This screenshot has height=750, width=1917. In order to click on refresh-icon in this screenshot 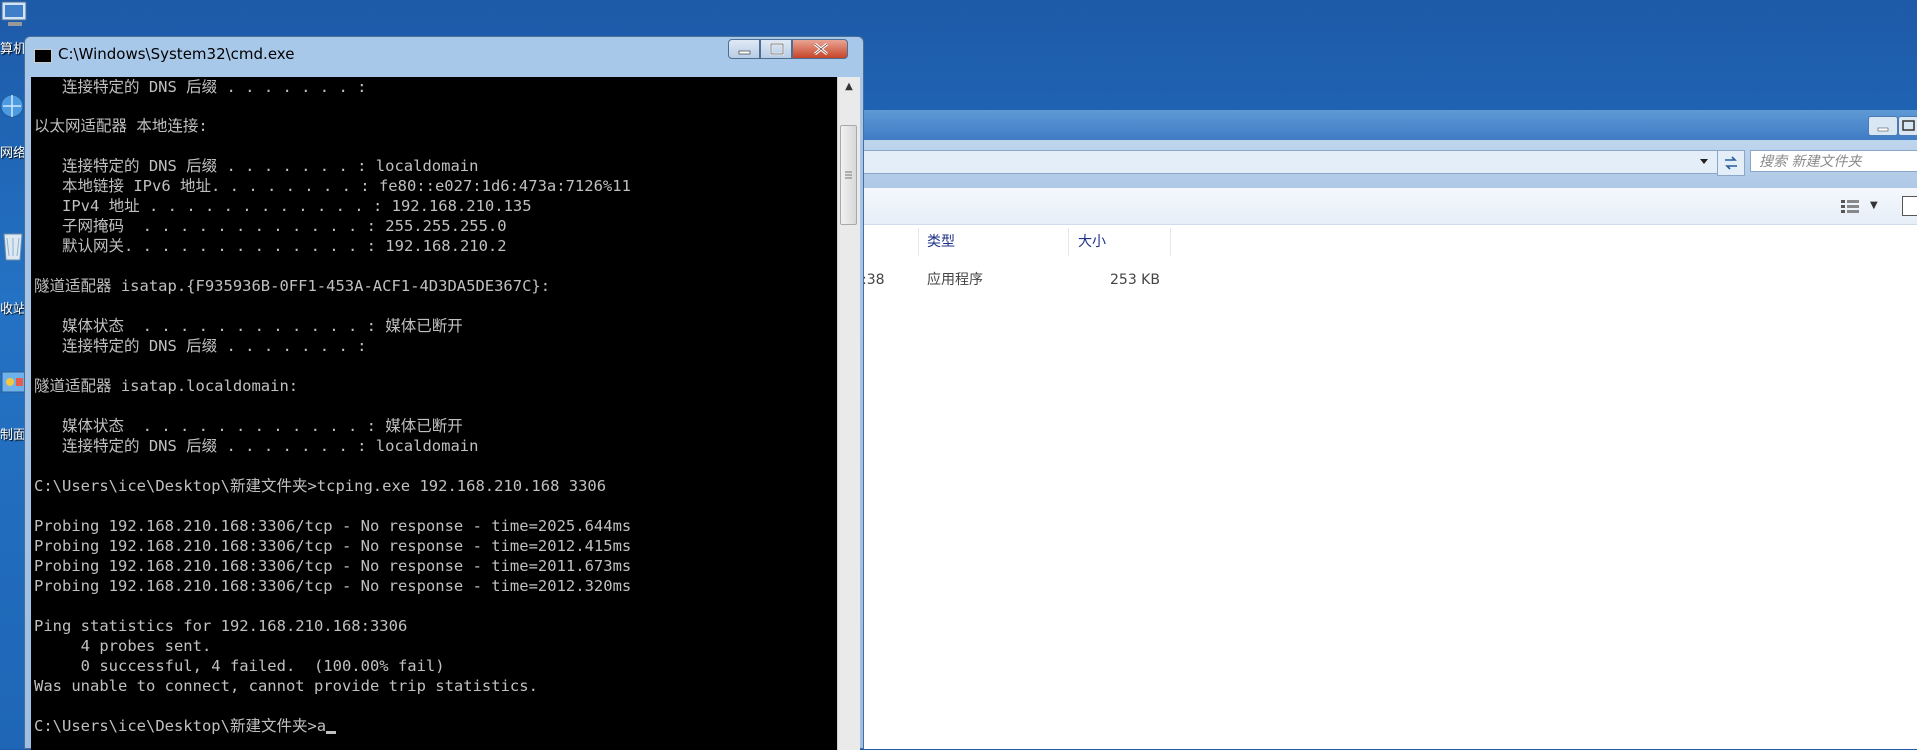, I will do `click(1731, 163)`.